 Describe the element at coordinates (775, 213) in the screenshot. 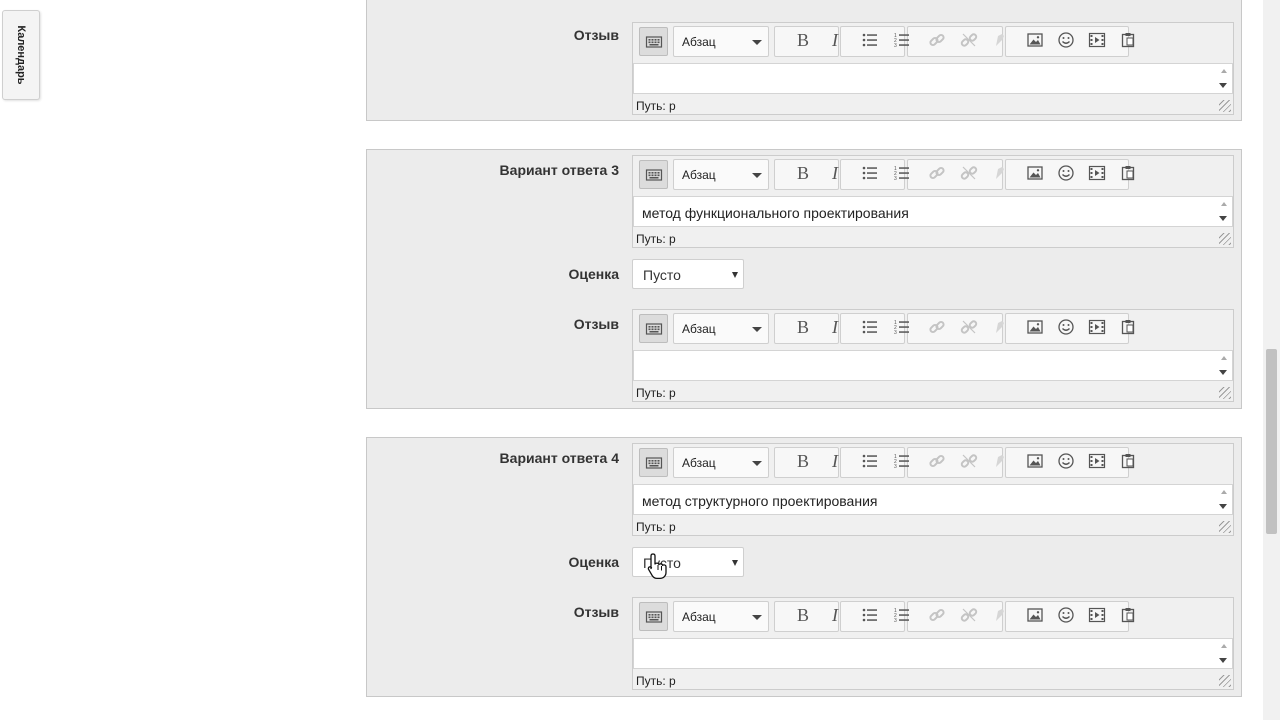

I see `answer-3-text: метод функционального проектирования` at that location.